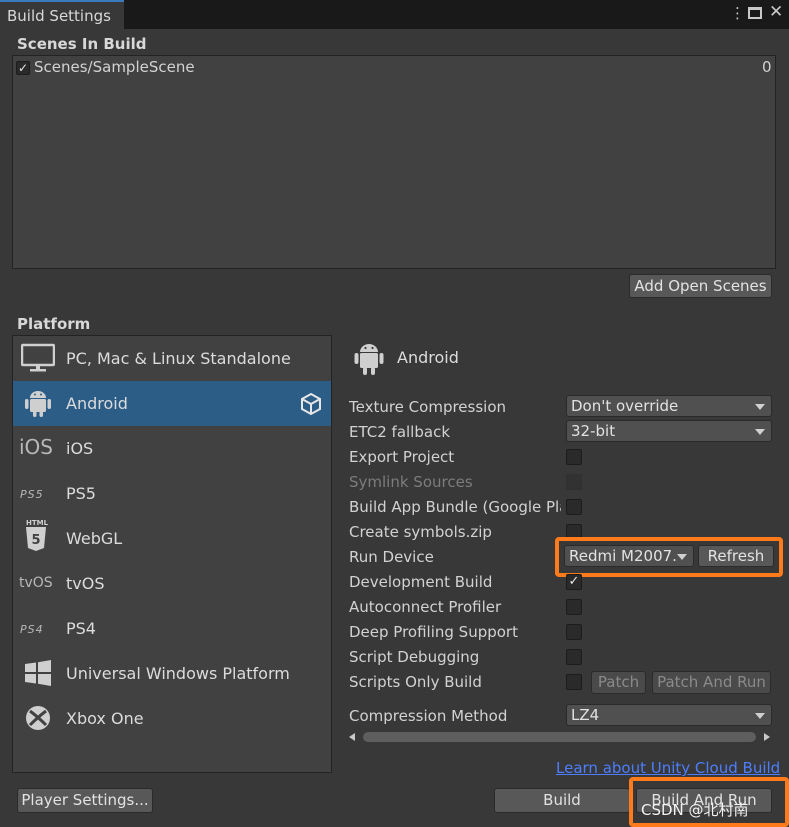 The height and width of the screenshot is (827, 789). What do you see at coordinates (172, 628) in the screenshot?
I see `platform-item-ps4: PS4 PS4` at bounding box center [172, 628].